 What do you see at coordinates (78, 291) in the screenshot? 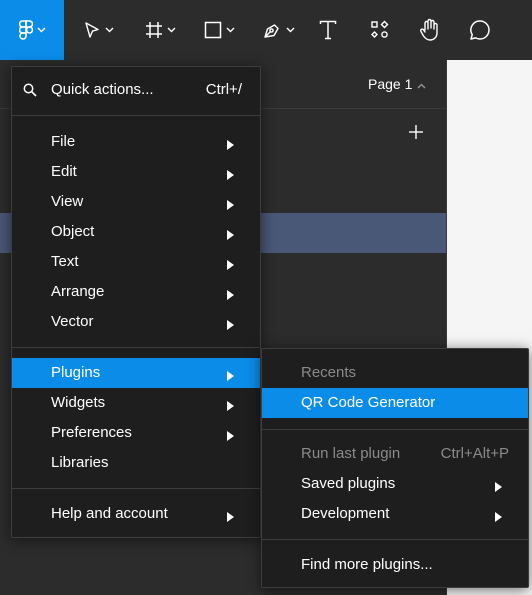
I see `menu-item-label: Arrange` at bounding box center [78, 291].